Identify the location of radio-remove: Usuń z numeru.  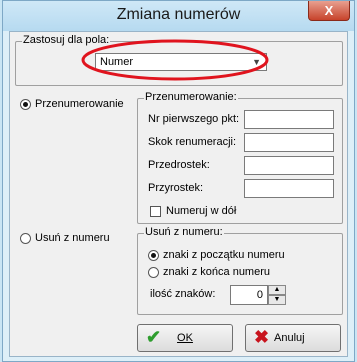
(65, 238).